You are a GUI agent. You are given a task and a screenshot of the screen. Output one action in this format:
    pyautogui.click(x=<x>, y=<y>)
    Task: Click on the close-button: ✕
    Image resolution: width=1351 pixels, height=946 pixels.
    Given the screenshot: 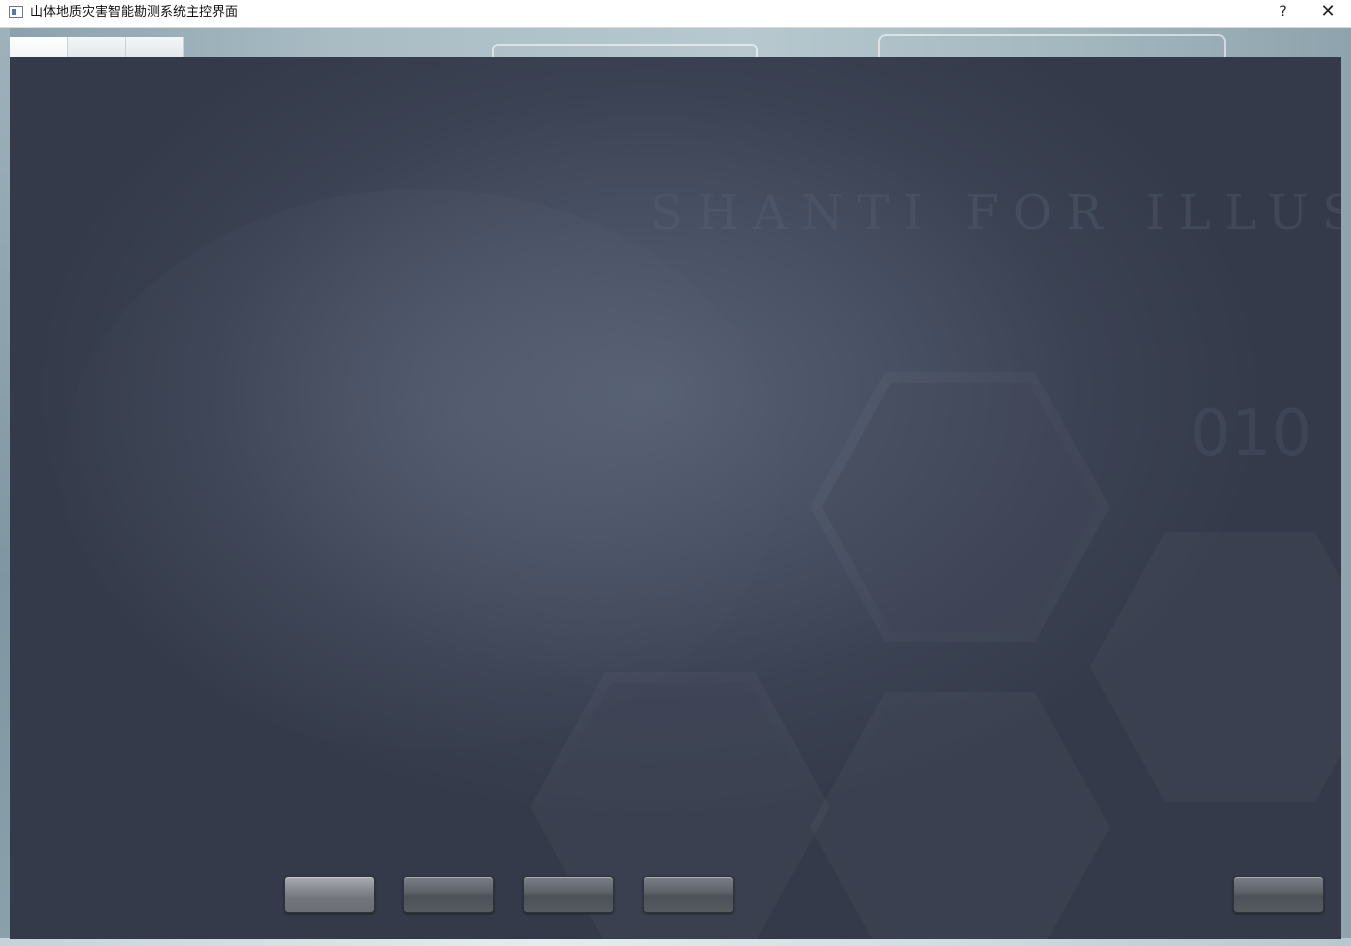 What is the action you would take?
    pyautogui.click(x=1328, y=13)
    